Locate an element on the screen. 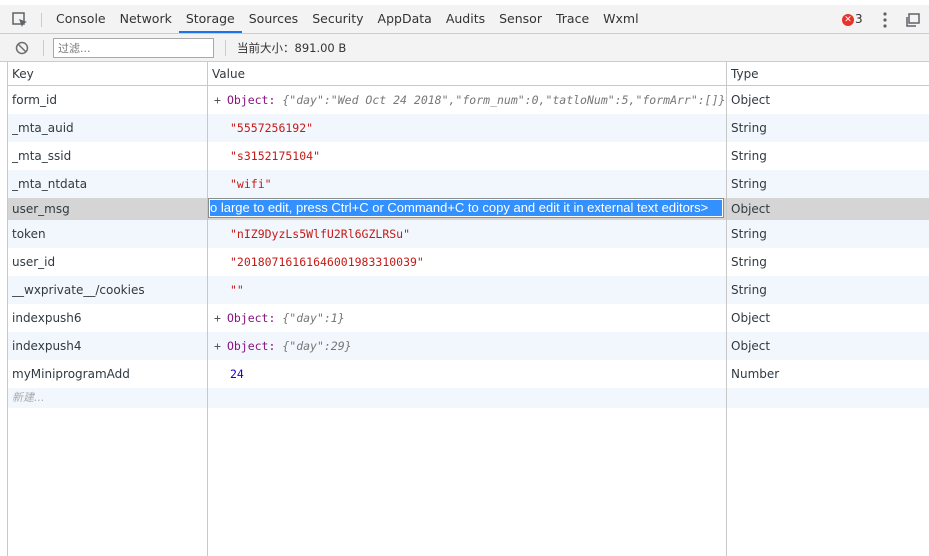  row-type: Number is located at coordinates (755, 374).